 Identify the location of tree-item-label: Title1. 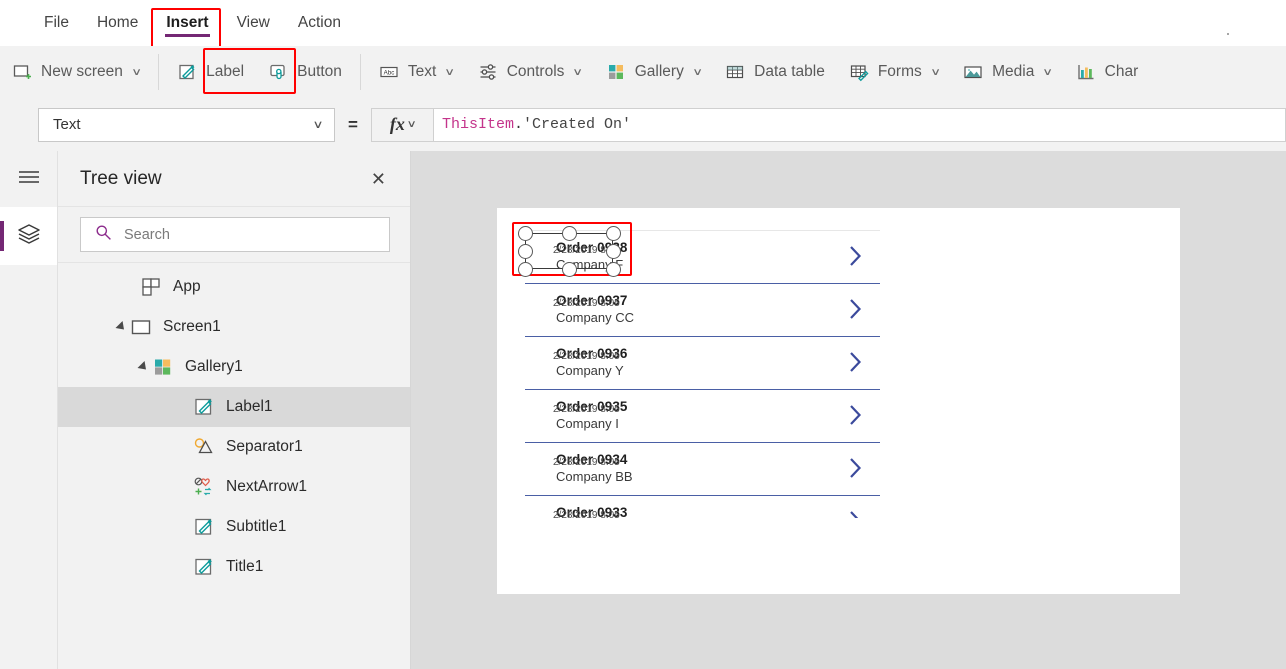
(245, 566).